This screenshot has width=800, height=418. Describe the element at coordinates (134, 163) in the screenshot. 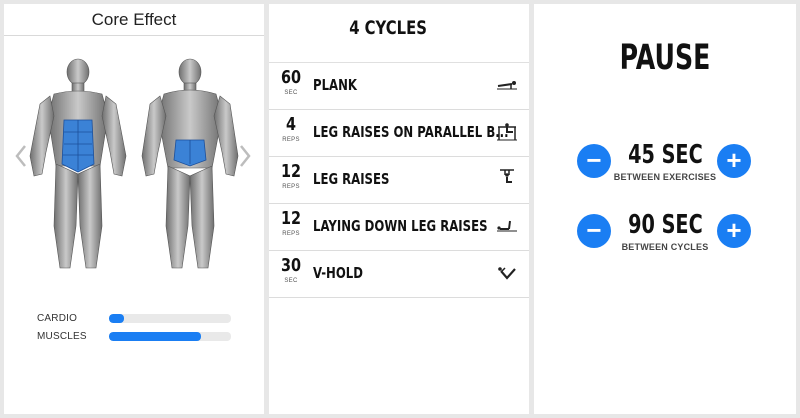

I see `muscle-map` at that location.